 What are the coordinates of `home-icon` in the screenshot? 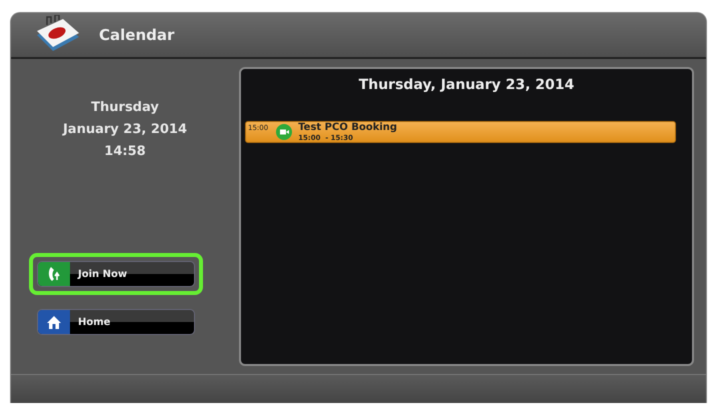 It's located at (54, 322).